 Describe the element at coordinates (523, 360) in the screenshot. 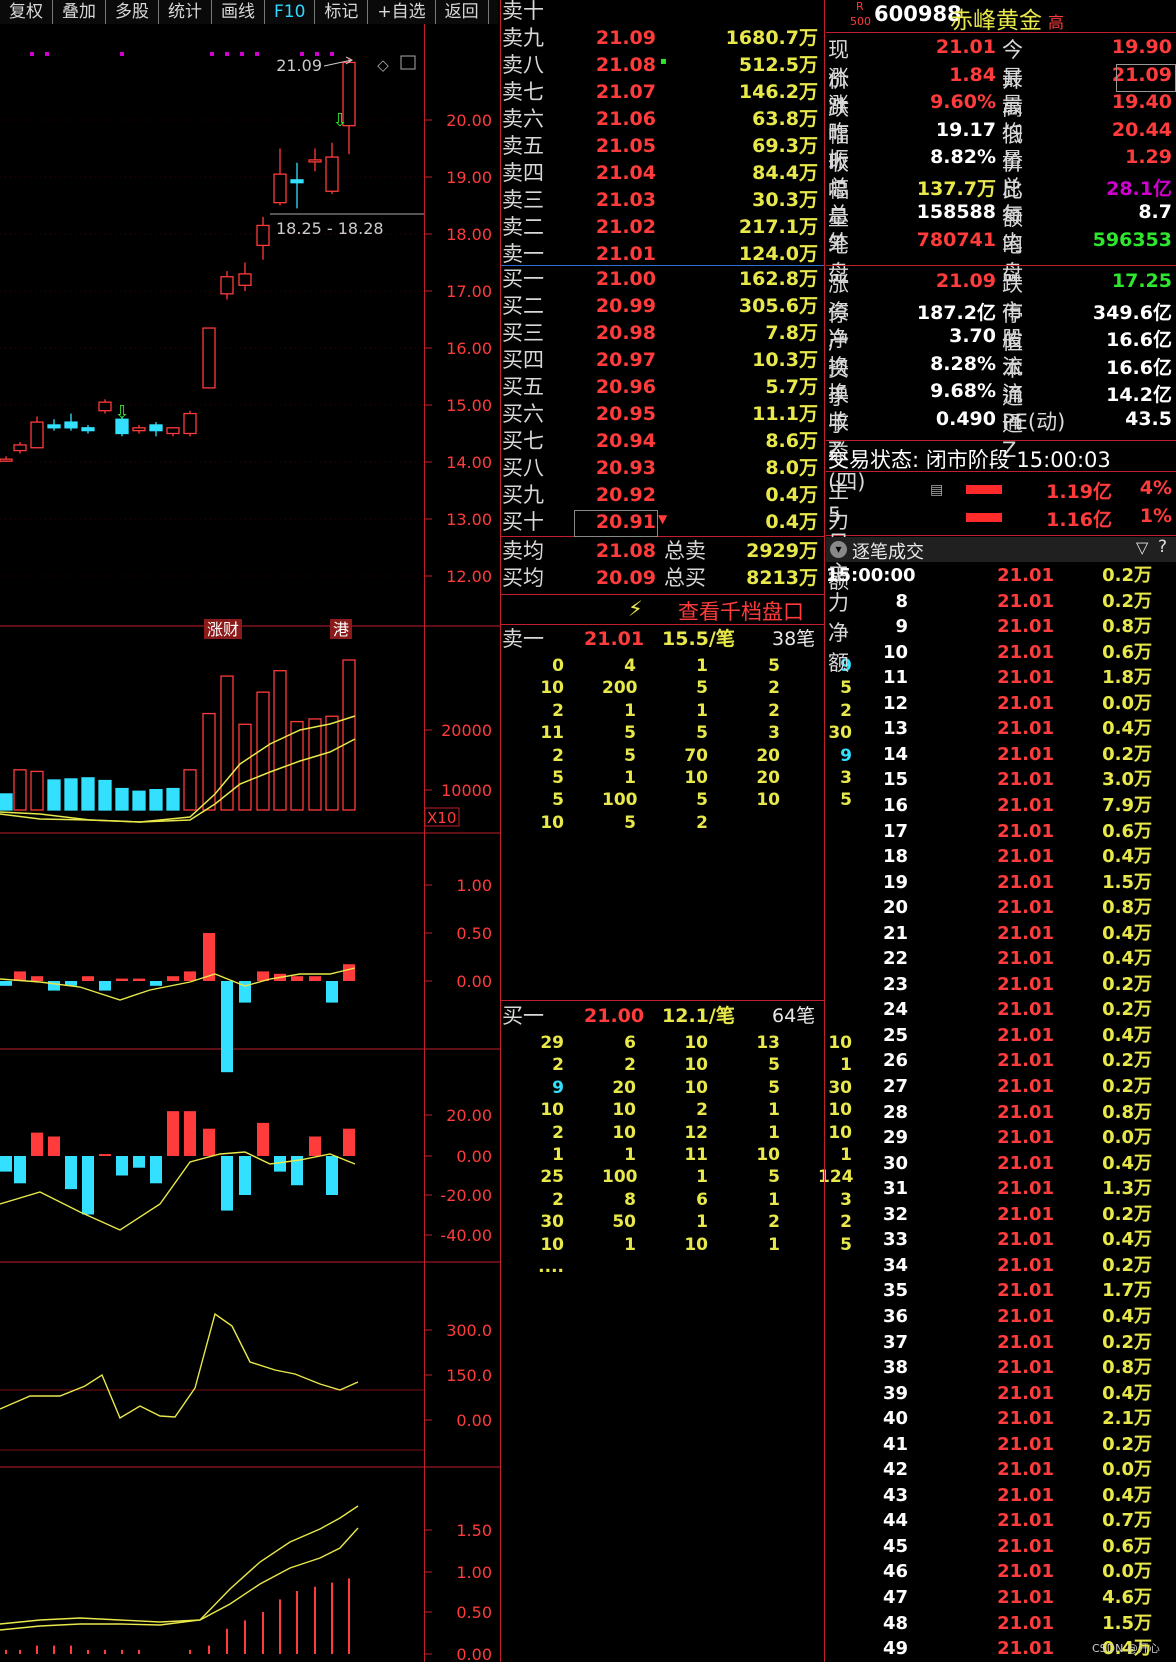

I see `book-buy-label: 买四` at that location.